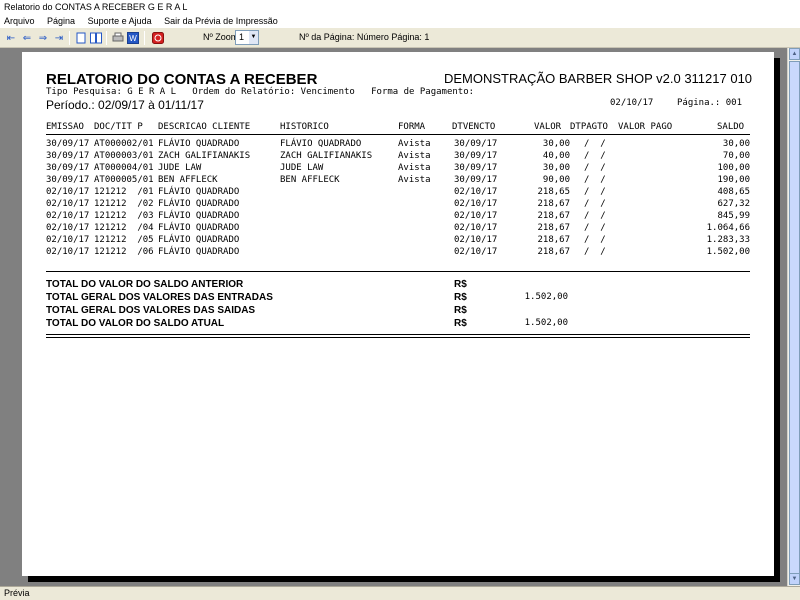 Image resolution: width=800 pixels, height=600 pixels. What do you see at coordinates (736, 144) in the screenshot?
I see `cell-saldo: 30,00` at bounding box center [736, 144].